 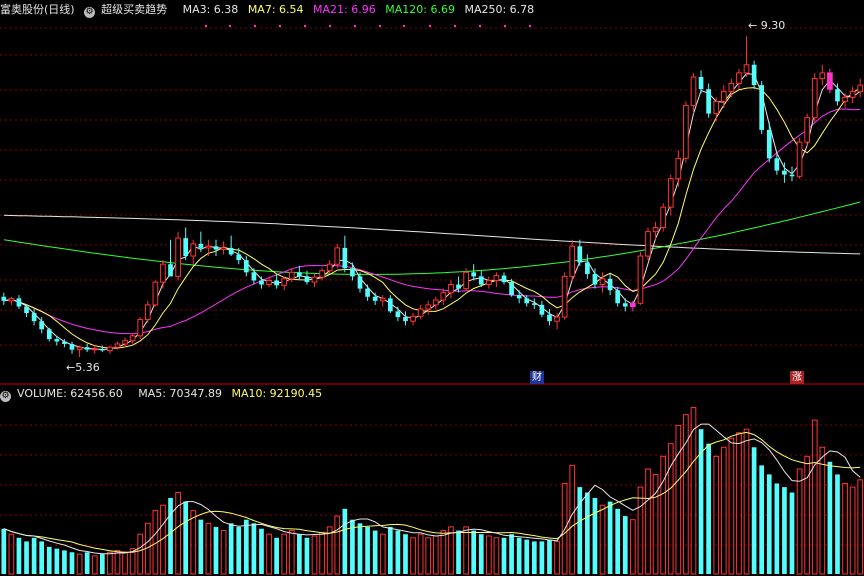 What do you see at coordinates (210, 9) in the screenshot?
I see `ma3-value: MA3: 6.38` at bounding box center [210, 9].